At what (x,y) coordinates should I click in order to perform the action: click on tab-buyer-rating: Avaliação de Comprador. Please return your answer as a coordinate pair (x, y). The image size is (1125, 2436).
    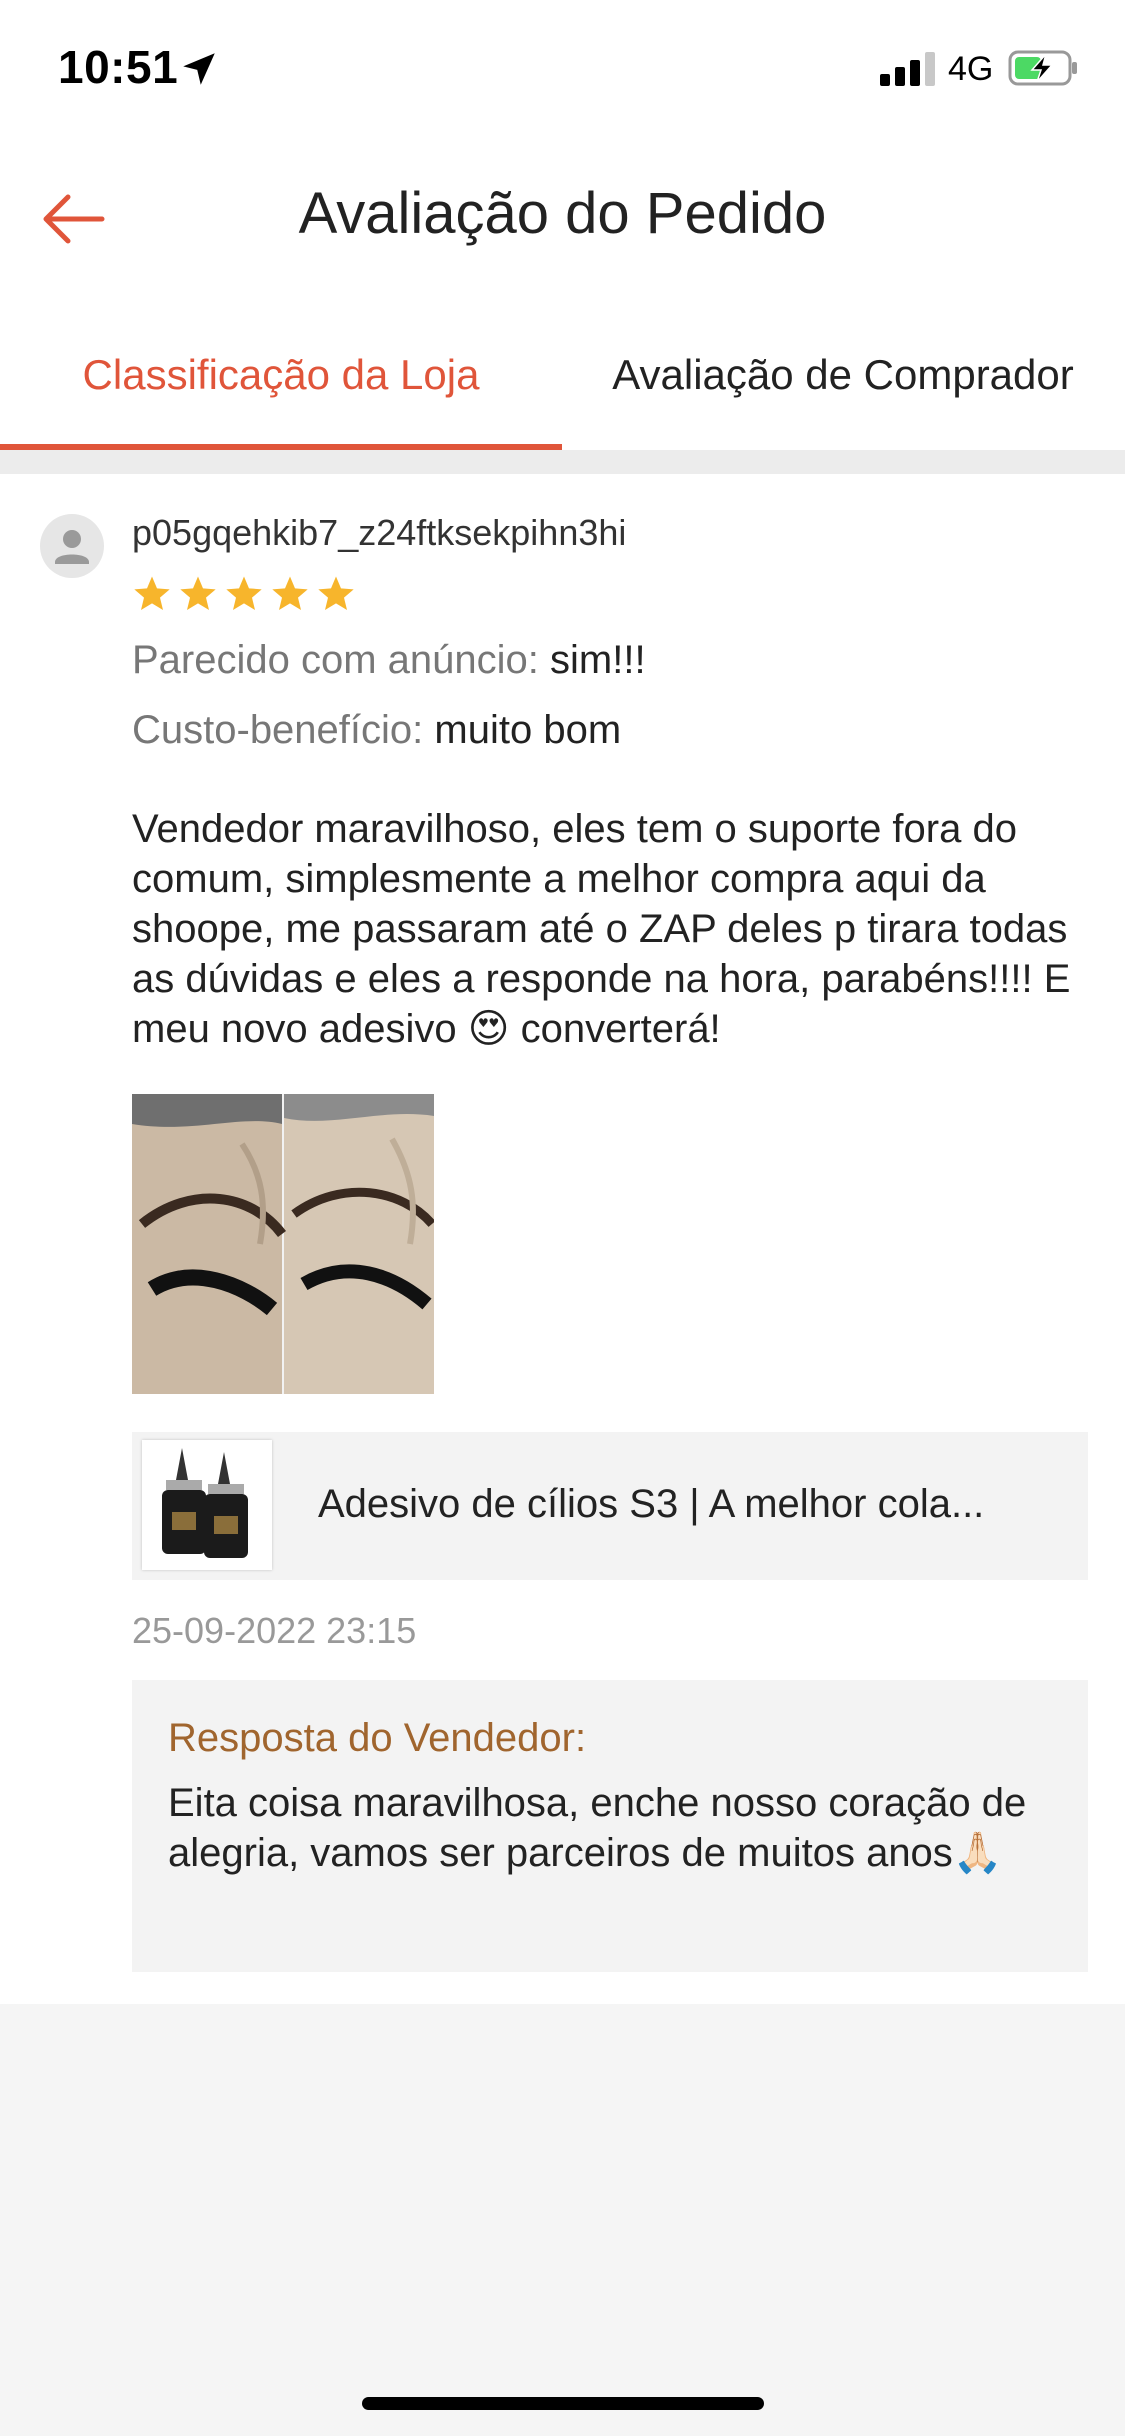
    Looking at the image, I should click on (843, 375).